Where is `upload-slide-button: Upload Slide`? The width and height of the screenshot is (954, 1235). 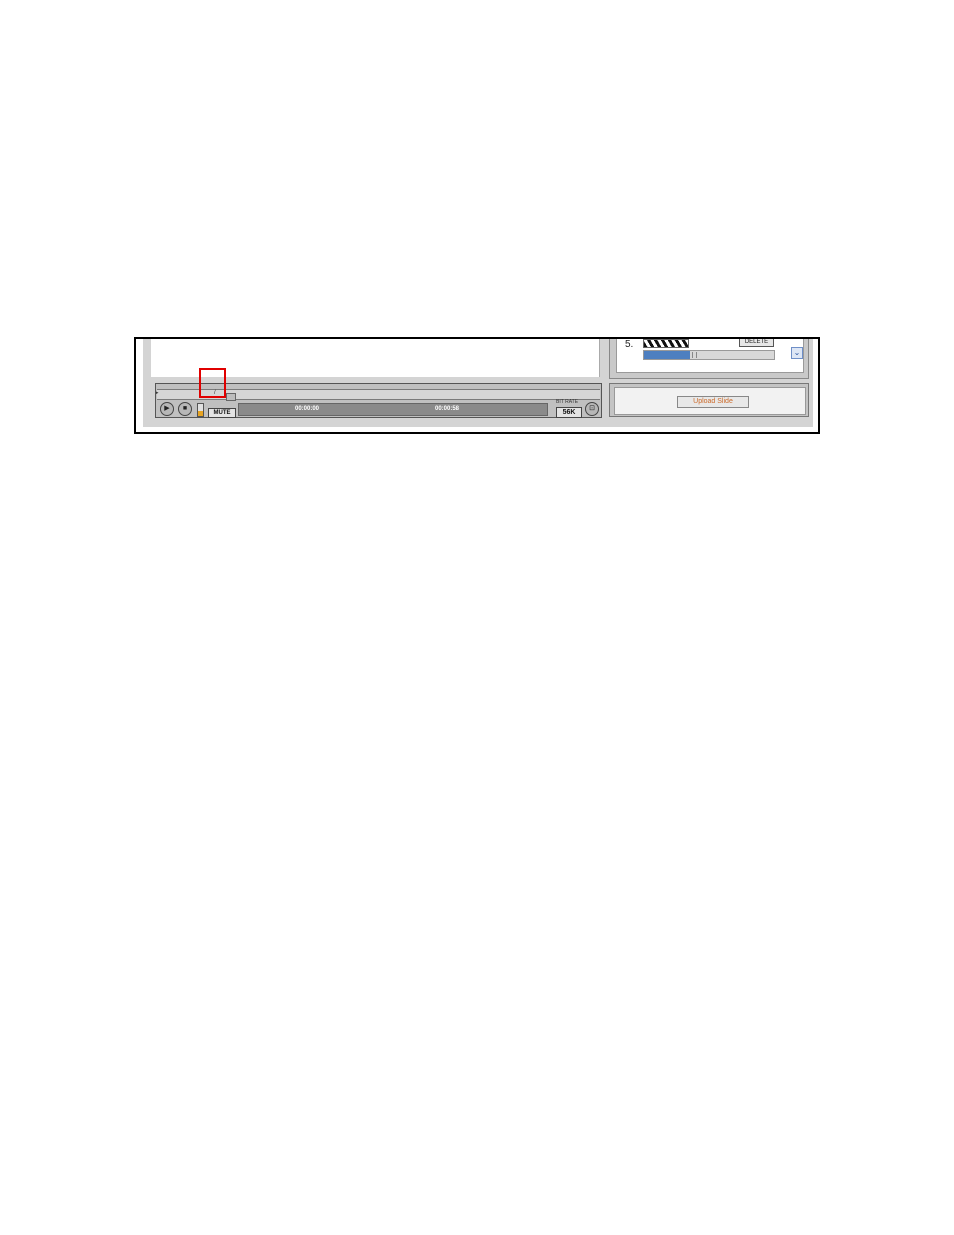 upload-slide-button: Upload Slide is located at coordinates (713, 402).